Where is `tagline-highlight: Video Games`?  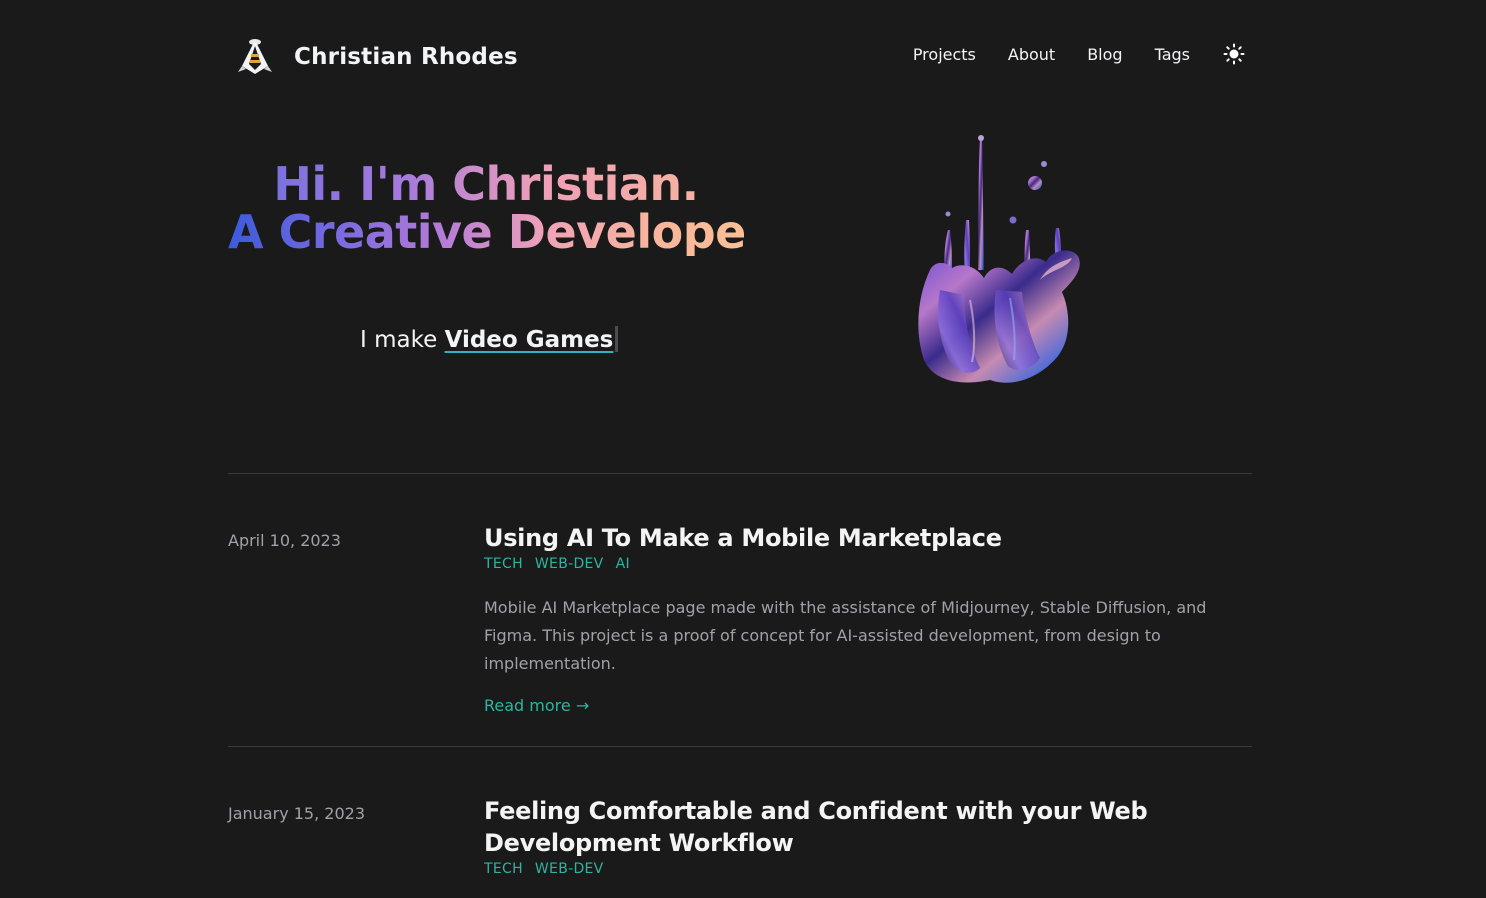 tagline-highlight: Video Games is located at coordinates (529, 340).